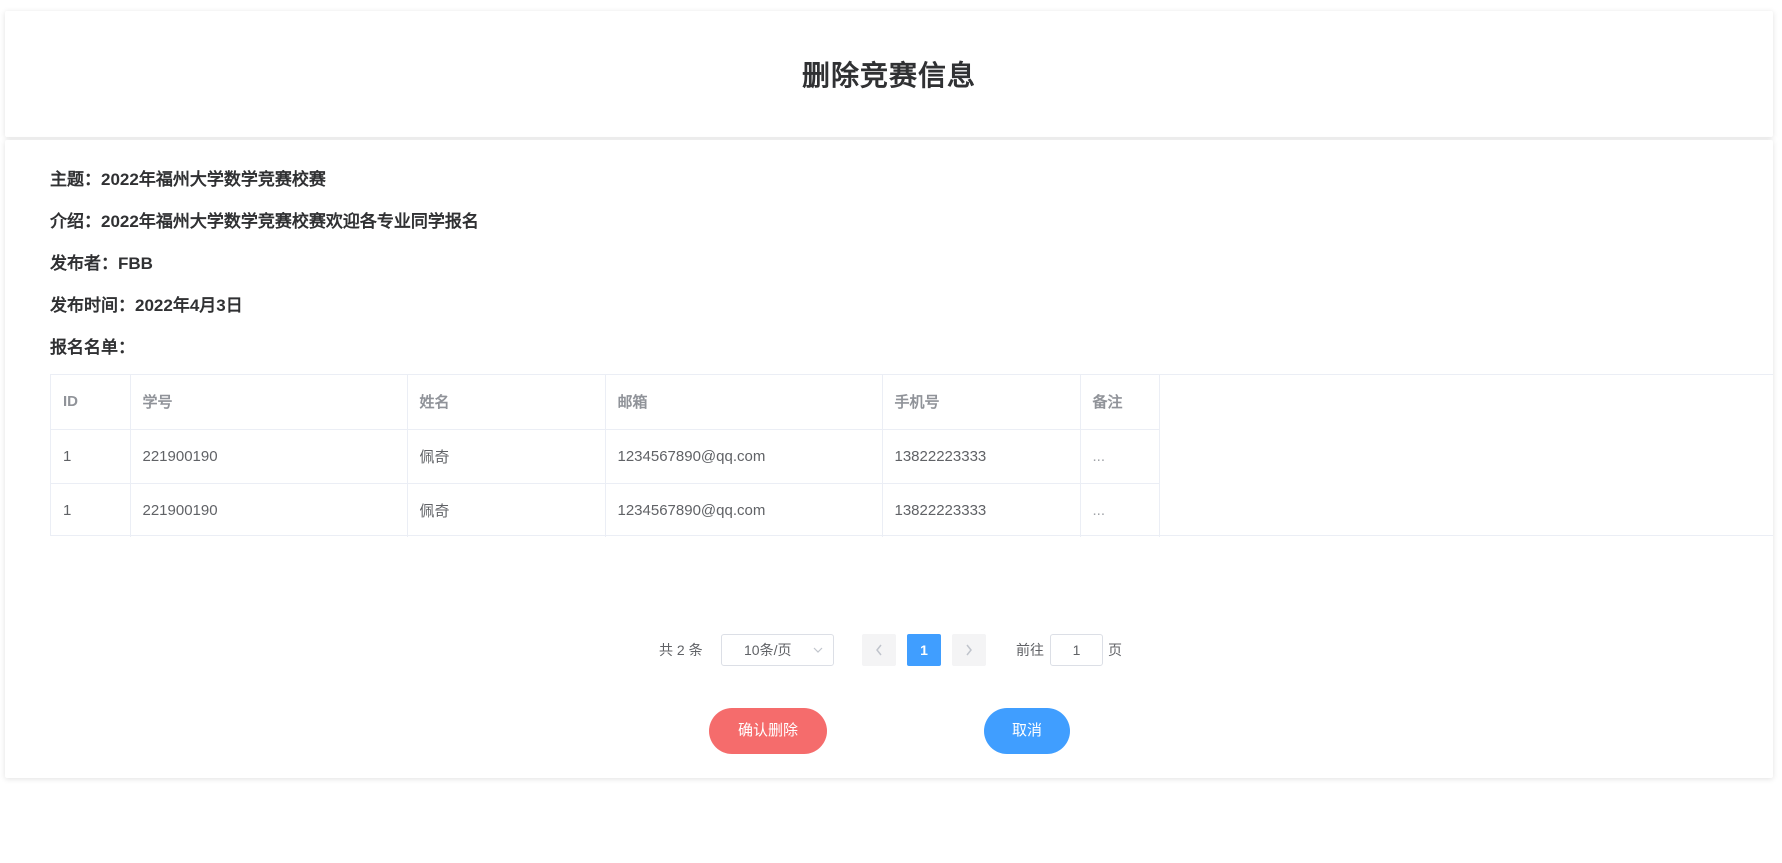 Image resolution: width=1782 pixels, height=863 pixels. I want to click on page-size-select: 10条/页, so click(777, 650).